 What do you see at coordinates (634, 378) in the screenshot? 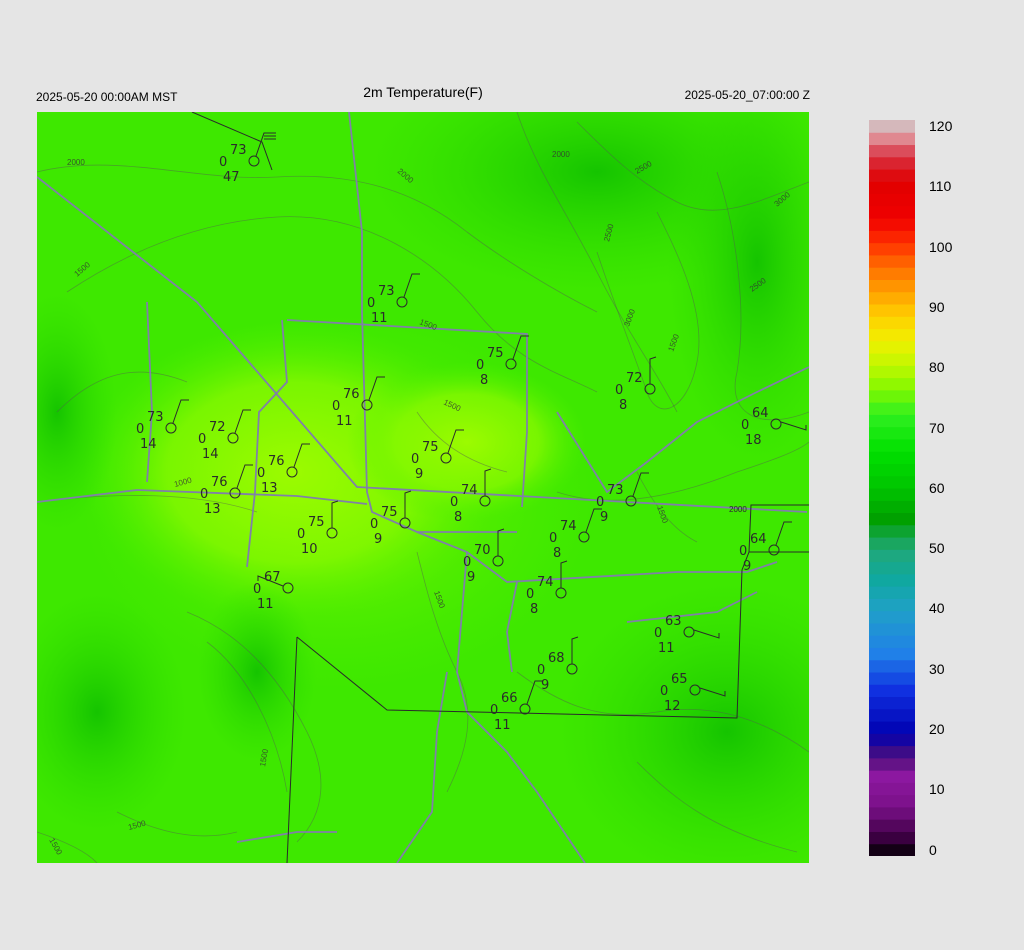
I see `station-temperature: 72` at bounding box center [634, 378].